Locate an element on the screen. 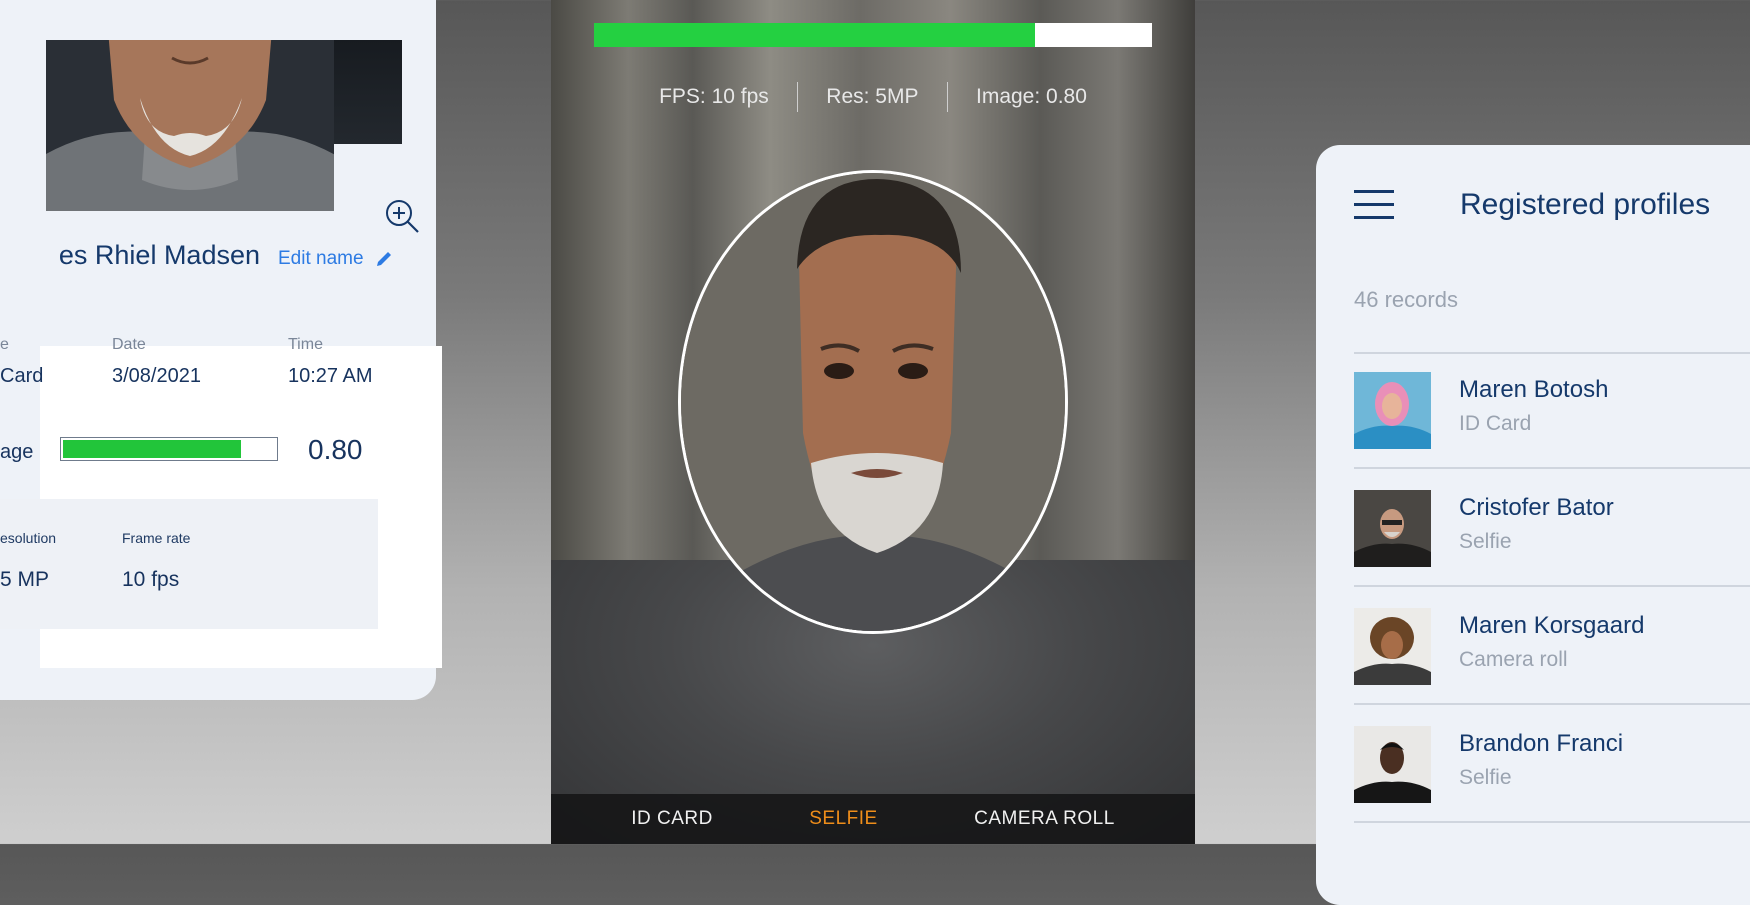 Image resolution: width=1750 pixels, height=905 pixels. portrait-image is located at coordinates (190, 125).